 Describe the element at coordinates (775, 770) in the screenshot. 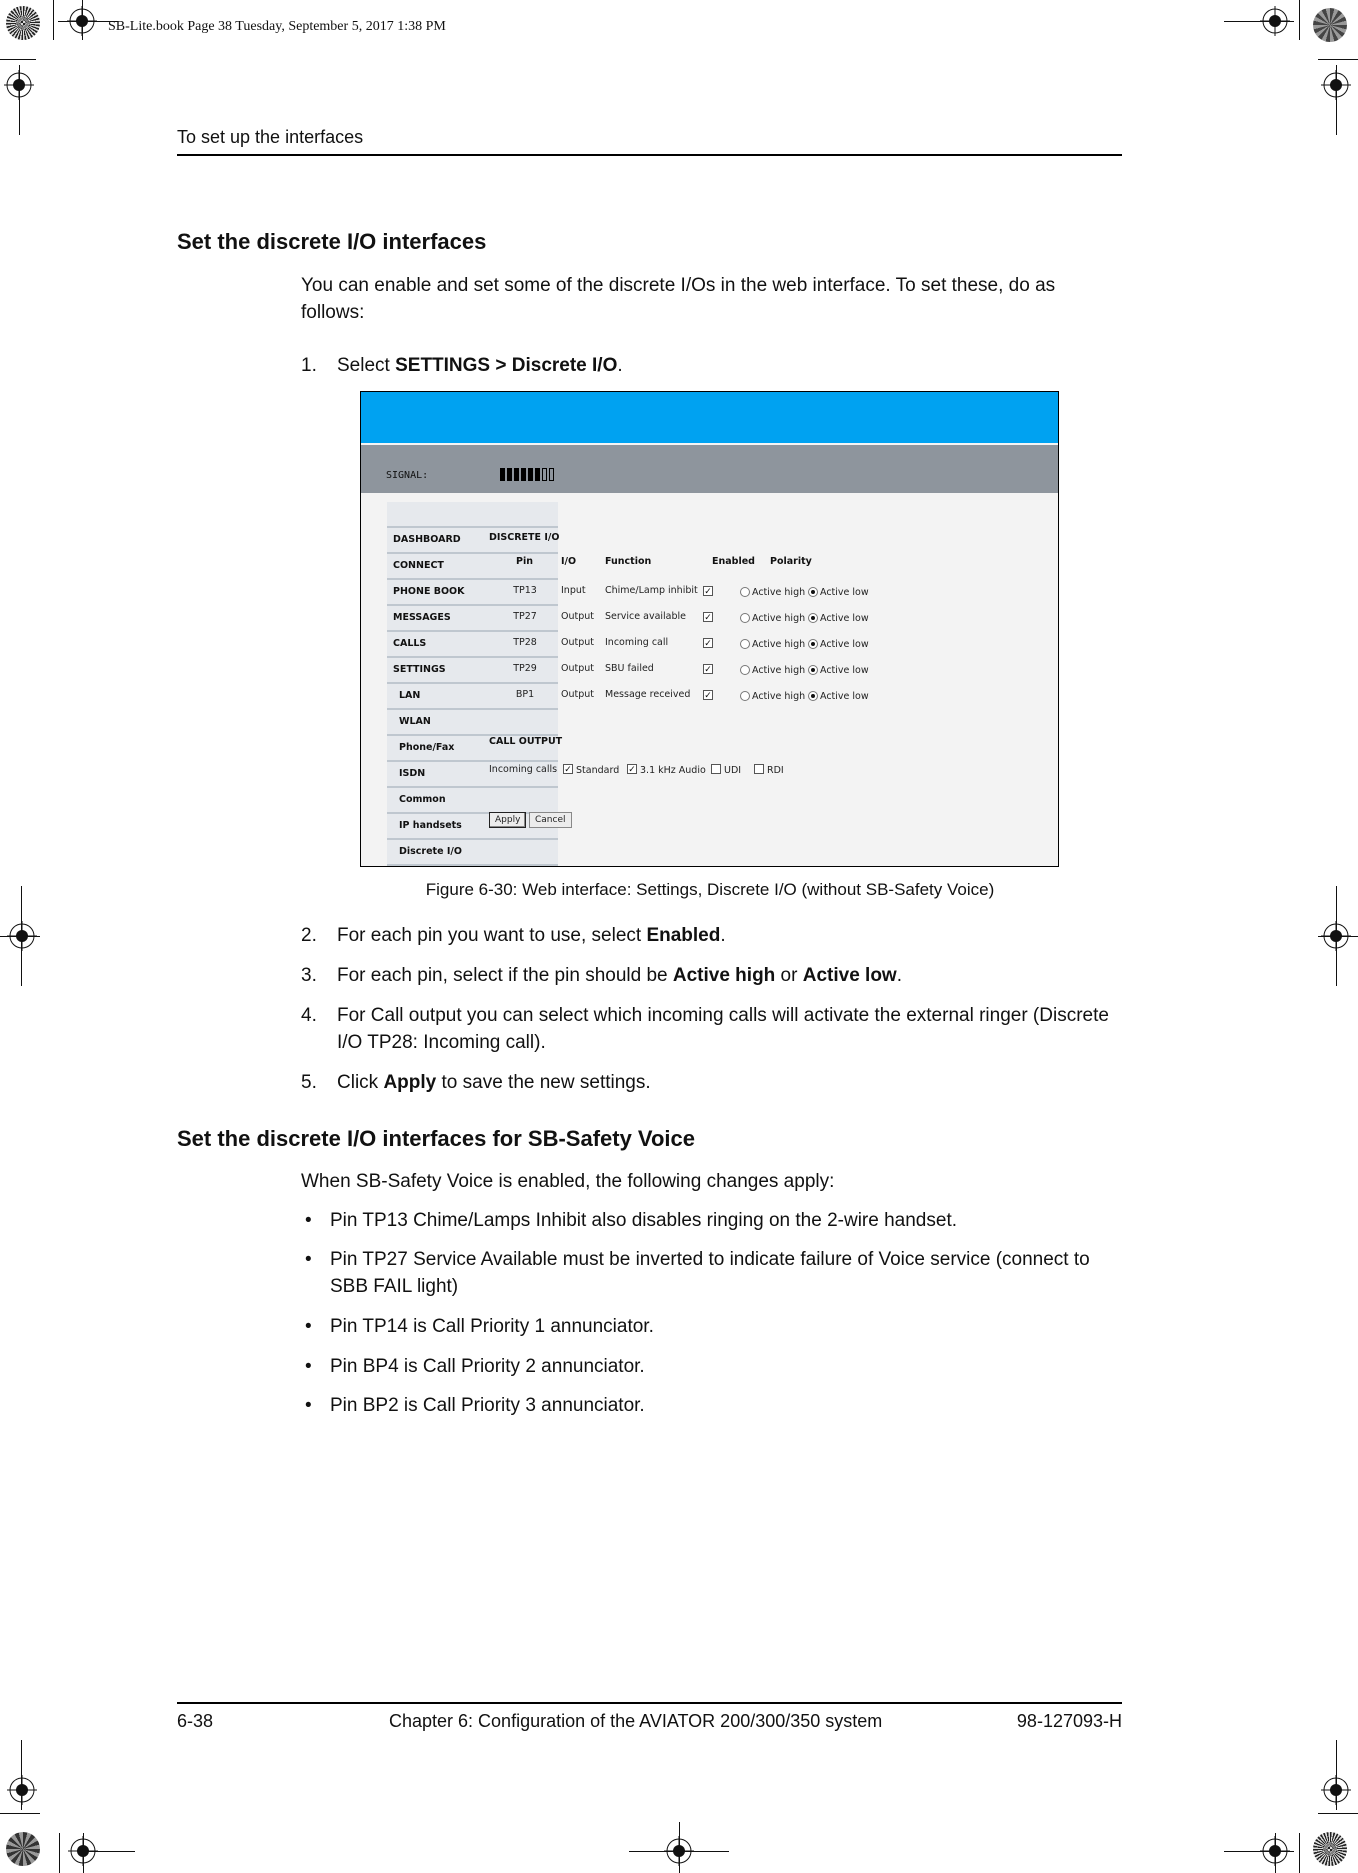

I see `call-type-label: RDI` at that location.